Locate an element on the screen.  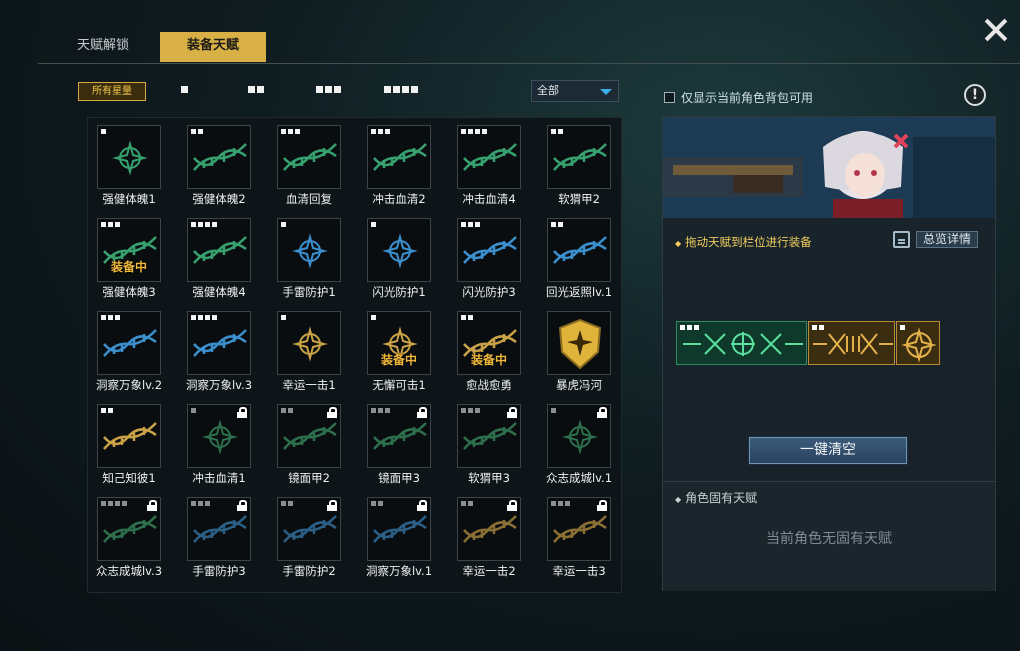
talent-card-label: 软猬甲3 is located at coordinates (489, 478).